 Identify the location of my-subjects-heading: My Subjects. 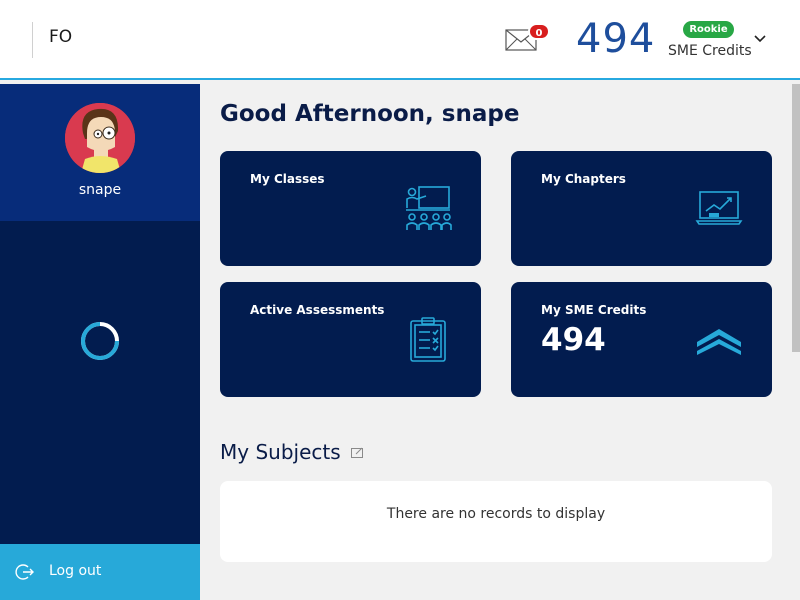
(280, 452).